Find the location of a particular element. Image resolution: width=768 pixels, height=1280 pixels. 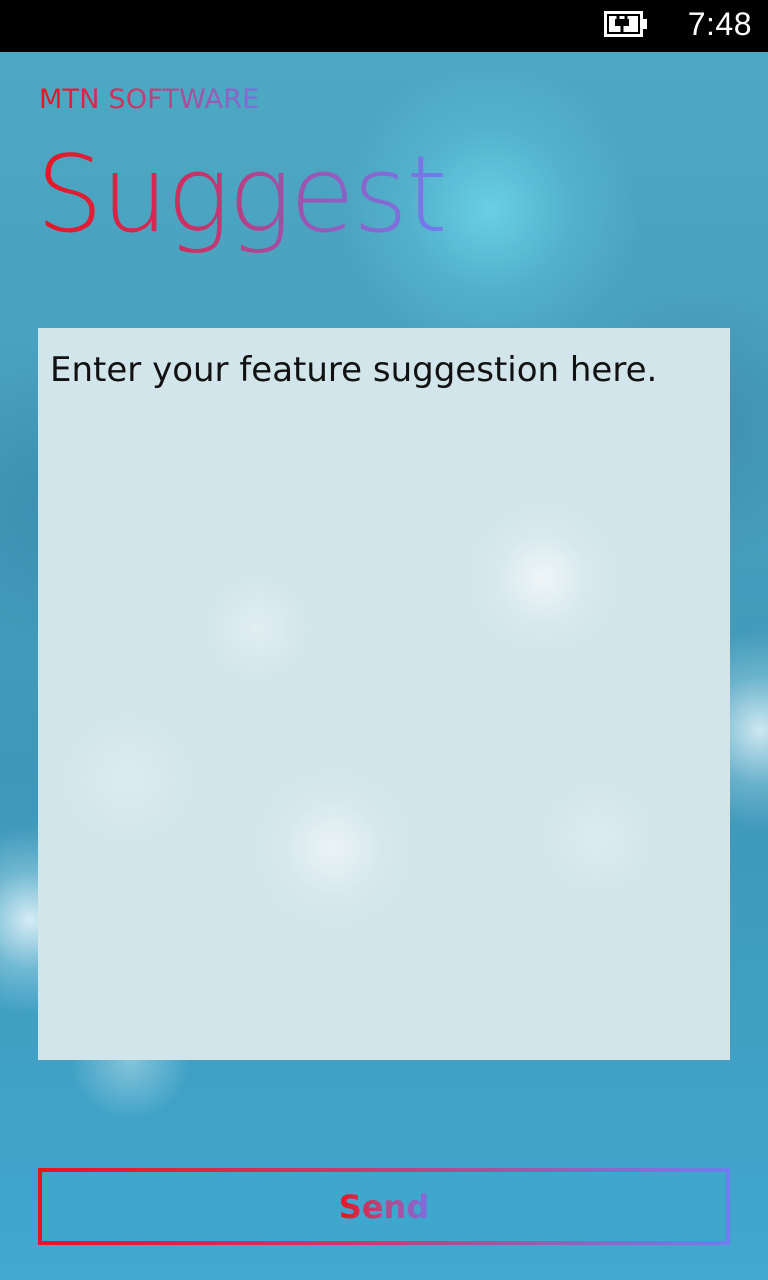

status-bar: 7:48 is located at coordinates (384, 26).